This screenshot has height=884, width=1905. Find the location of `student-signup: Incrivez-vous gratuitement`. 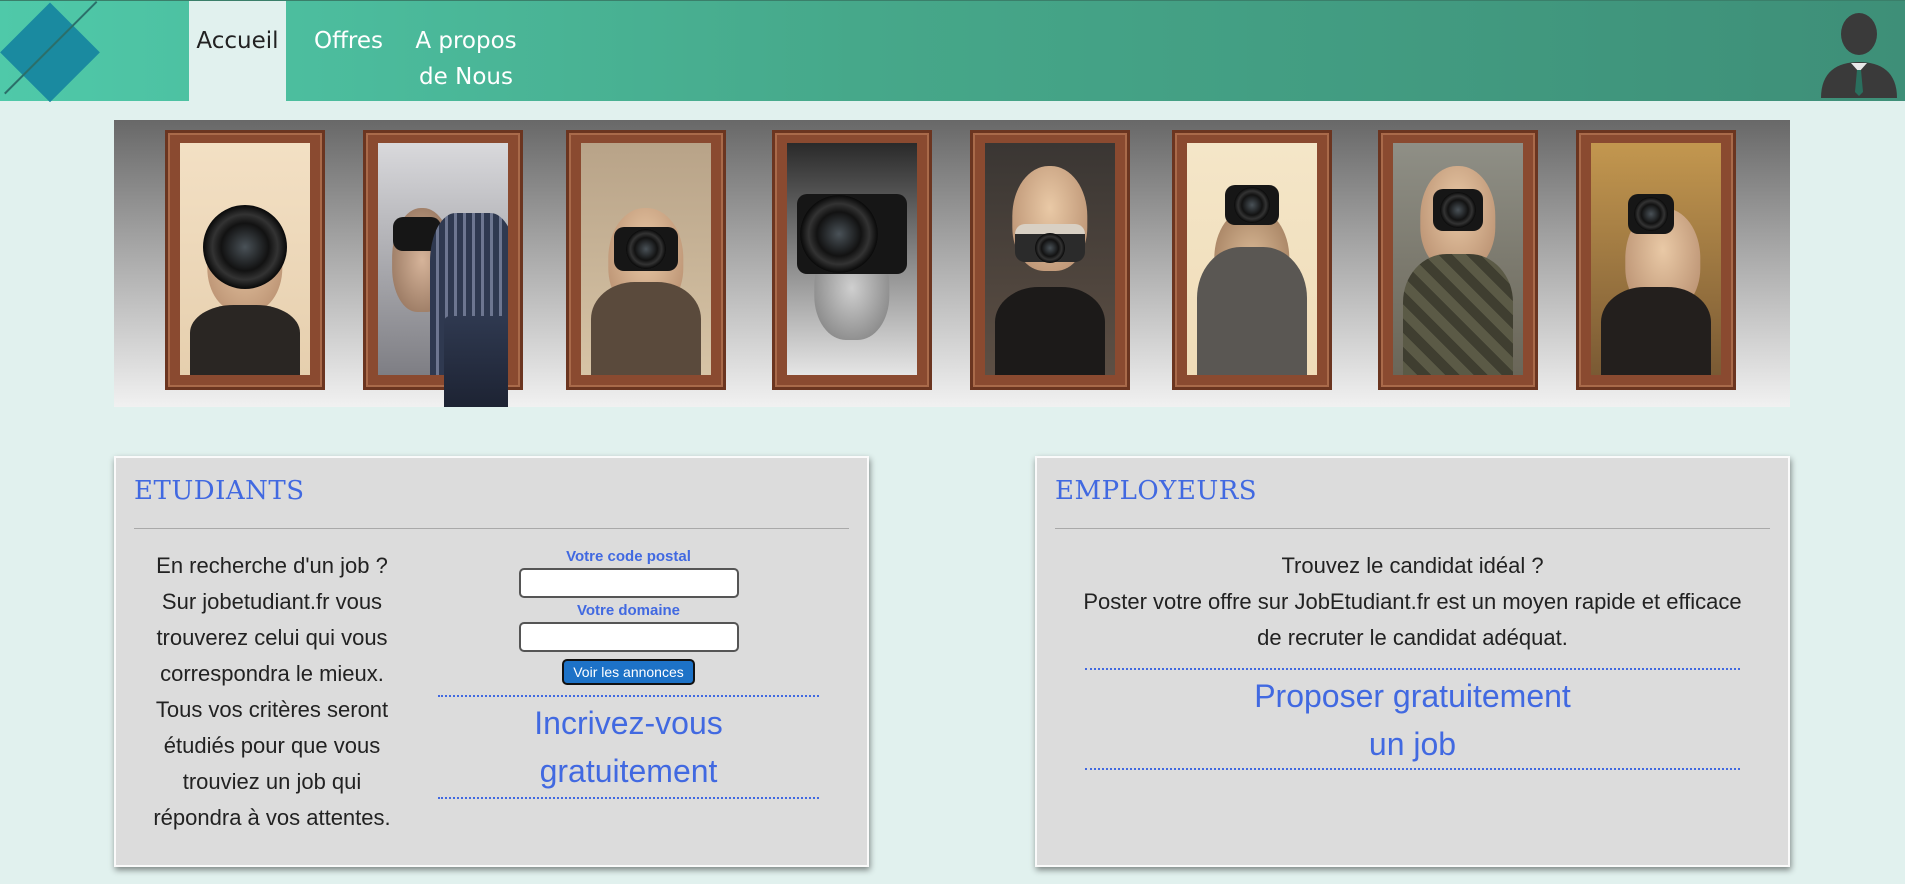

student-signup: Incrivez-vous gratuitement is located at coordinates (628, 747).